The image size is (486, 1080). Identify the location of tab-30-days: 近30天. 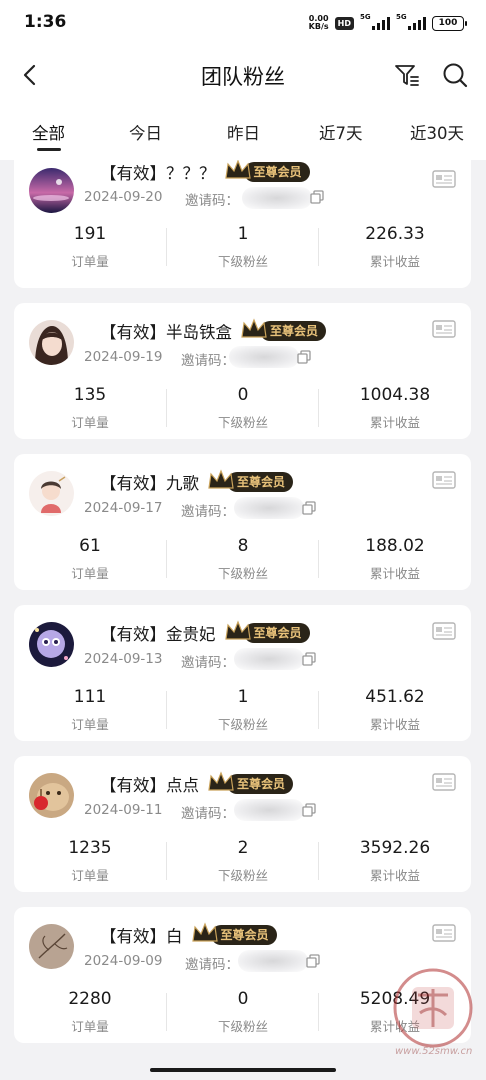
(437, 132).